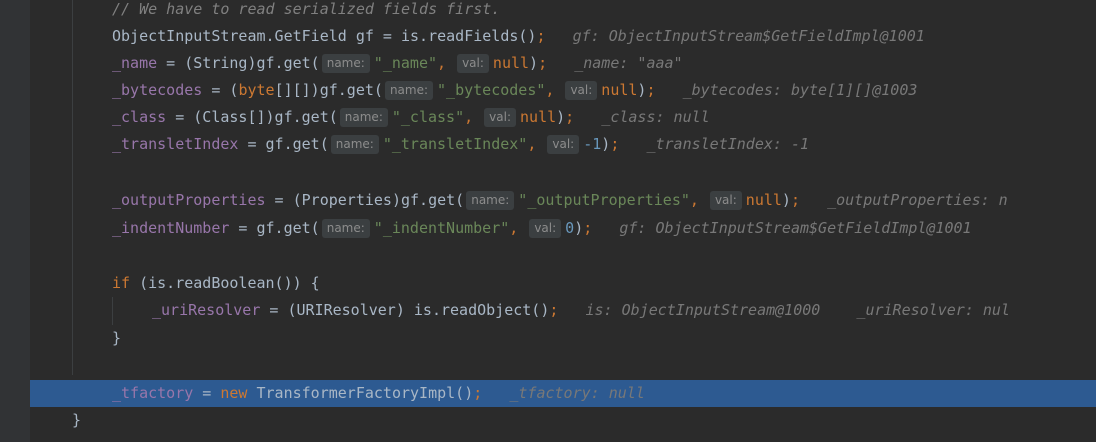  What do you see at coordinates (252, 117) in the screenshot?
I see `code-text: = (Class[])gf.get(` at bounding box center [252, 117].